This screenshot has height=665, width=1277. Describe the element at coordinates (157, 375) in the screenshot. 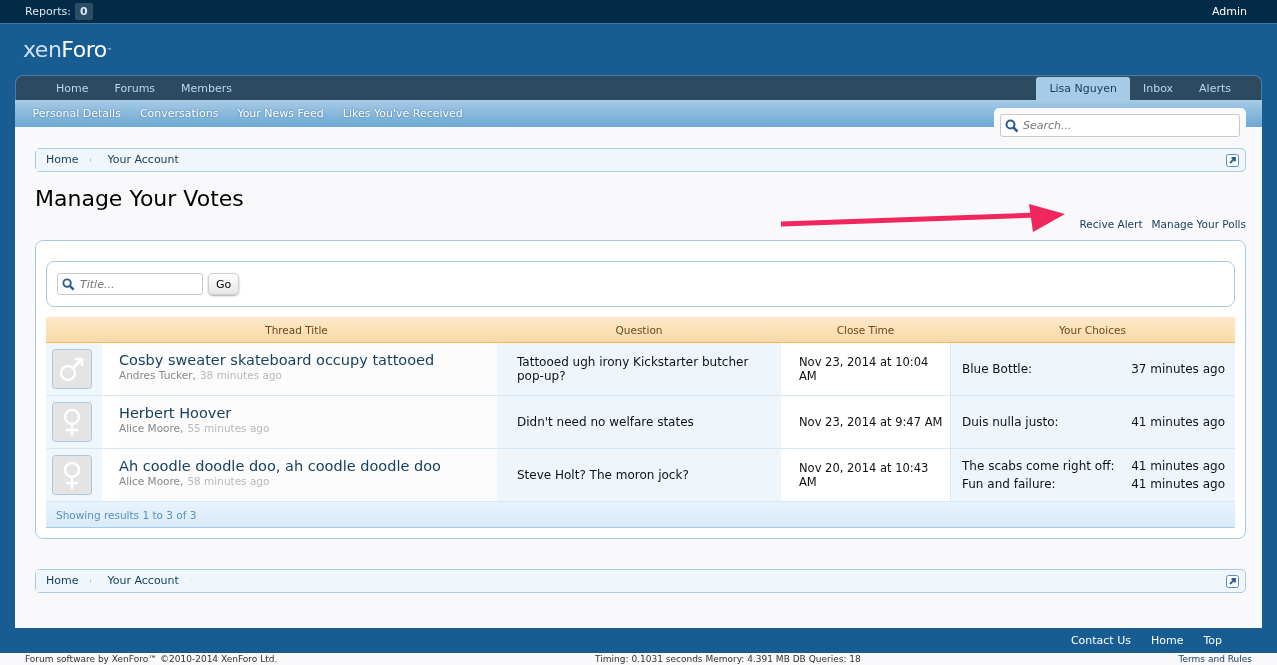

I see `author-link: Andres Tucker,` at that location.